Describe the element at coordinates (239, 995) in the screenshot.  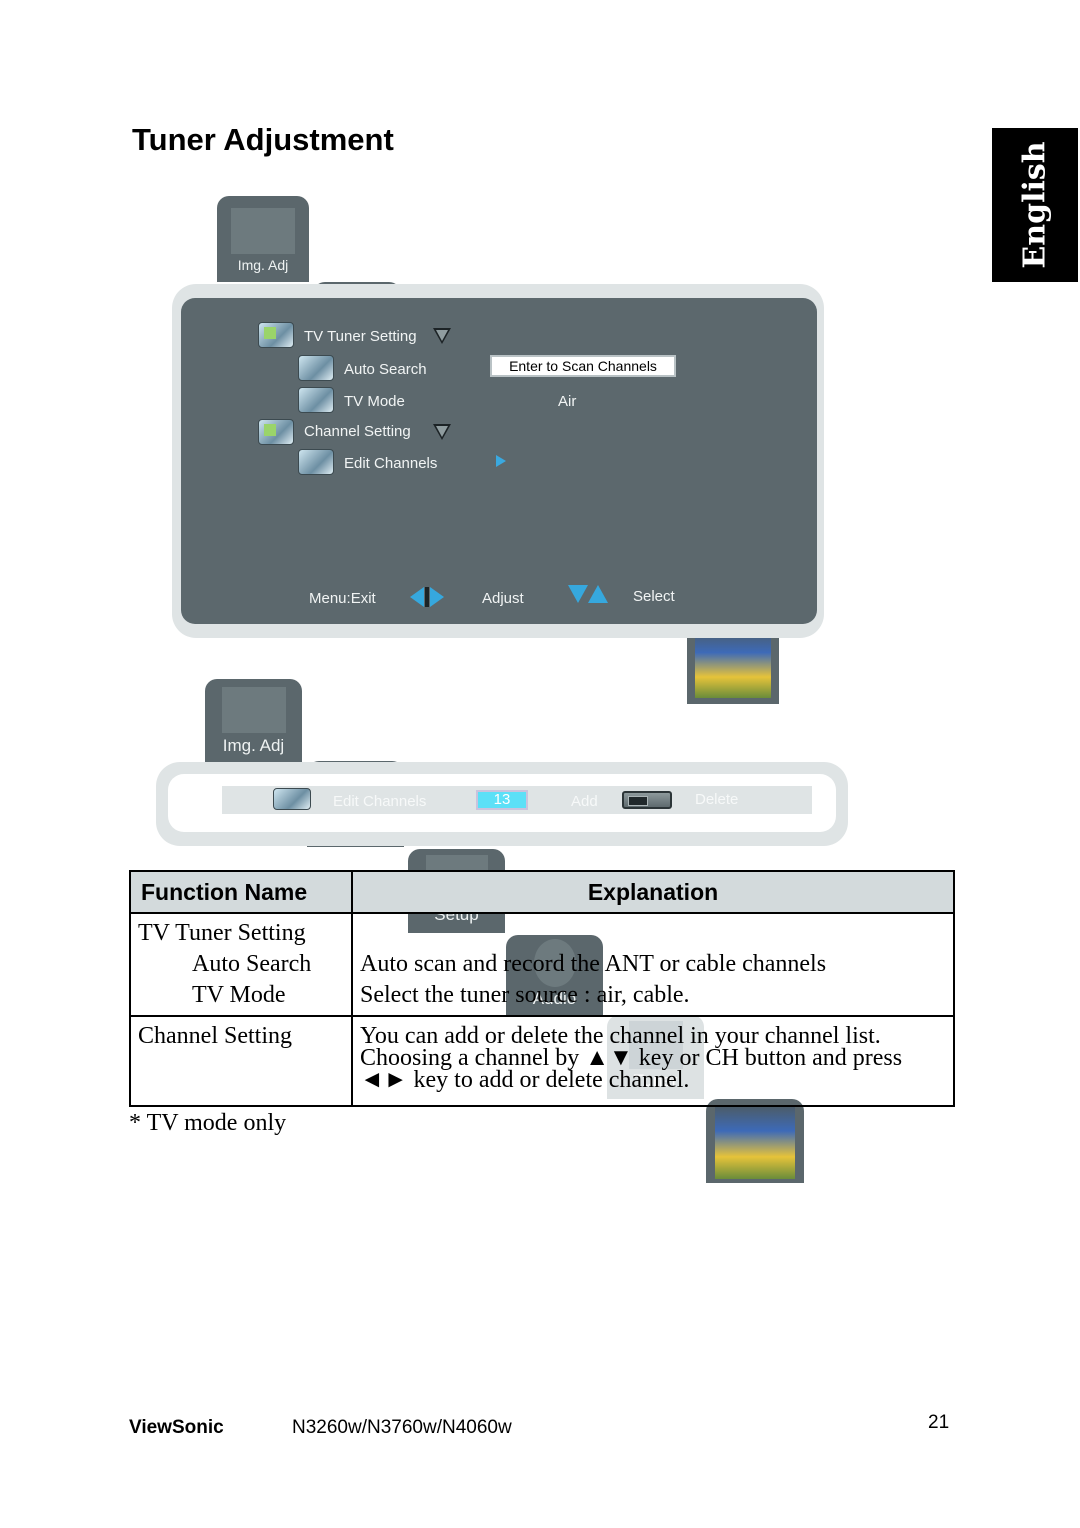
I see `function-name: TV Mode` at that location.